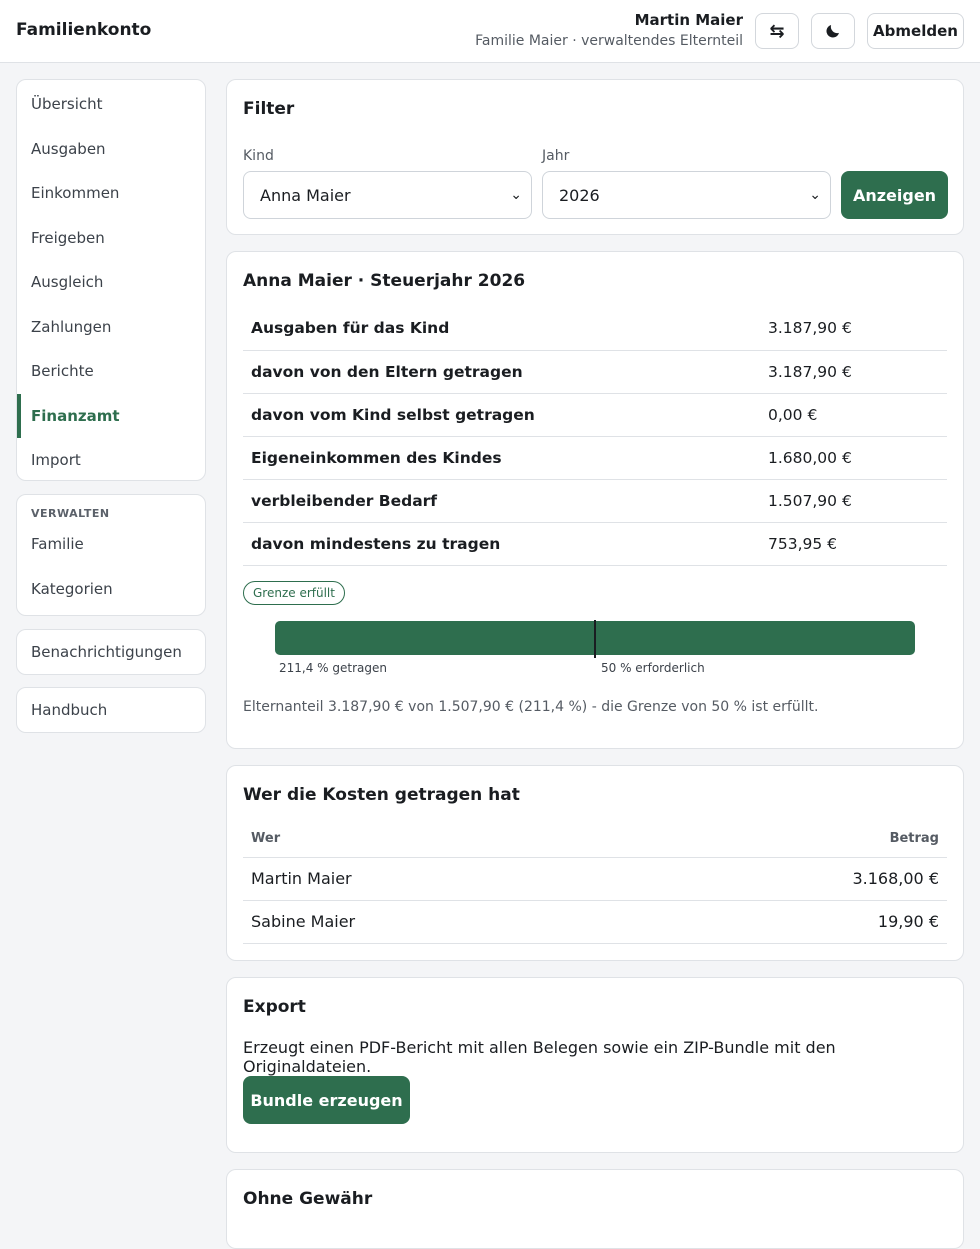 The width and height of the screenshot is (980, 1249). I want to click on sidebar-item-berichte: Berichte, so click(111, 371).